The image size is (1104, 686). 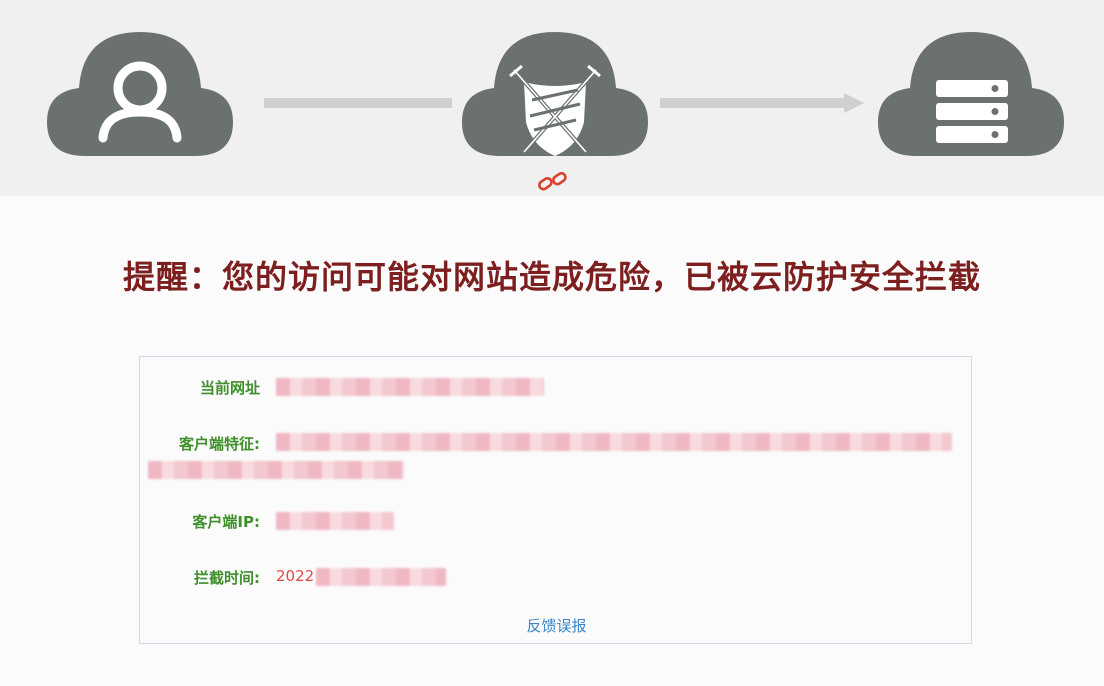 I want to click on current-url-label: 当前网址, so click(x=229, y=388).